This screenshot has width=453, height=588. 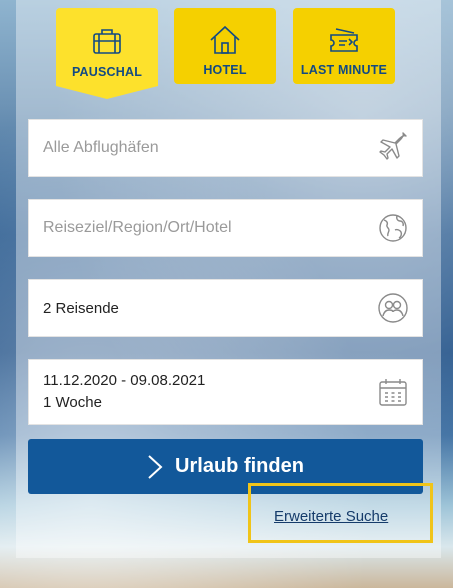 I want to click on house-icon, so click(x=225, y=39).